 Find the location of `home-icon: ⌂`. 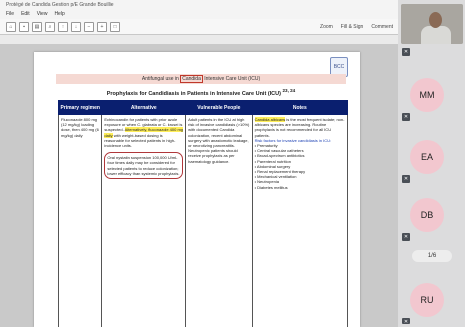

home-icon: ⌂ is located at coordinates (11, 26).